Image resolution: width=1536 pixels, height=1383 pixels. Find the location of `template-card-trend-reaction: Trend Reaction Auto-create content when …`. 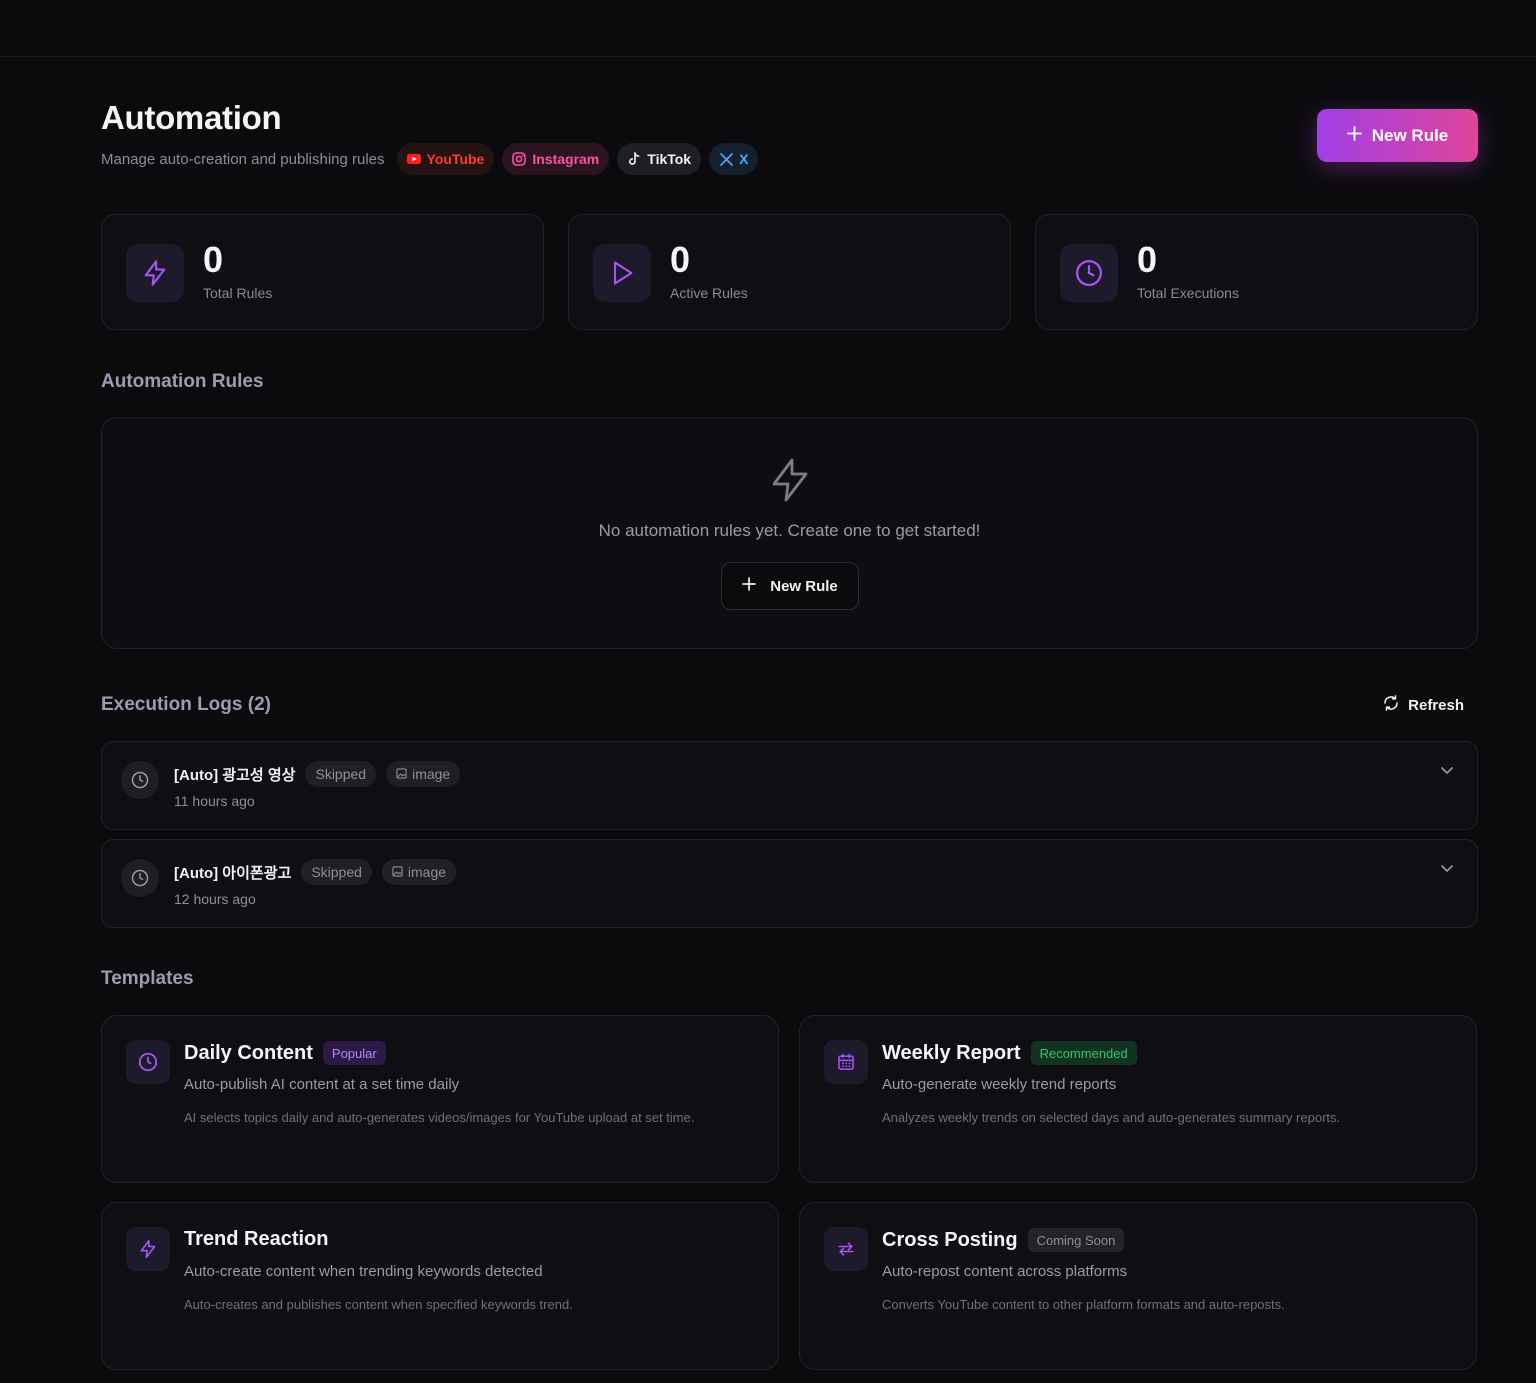

template-card-trend-reaction: Trend Reaction Auto-create content when … is located at coordinates (440, 1286).